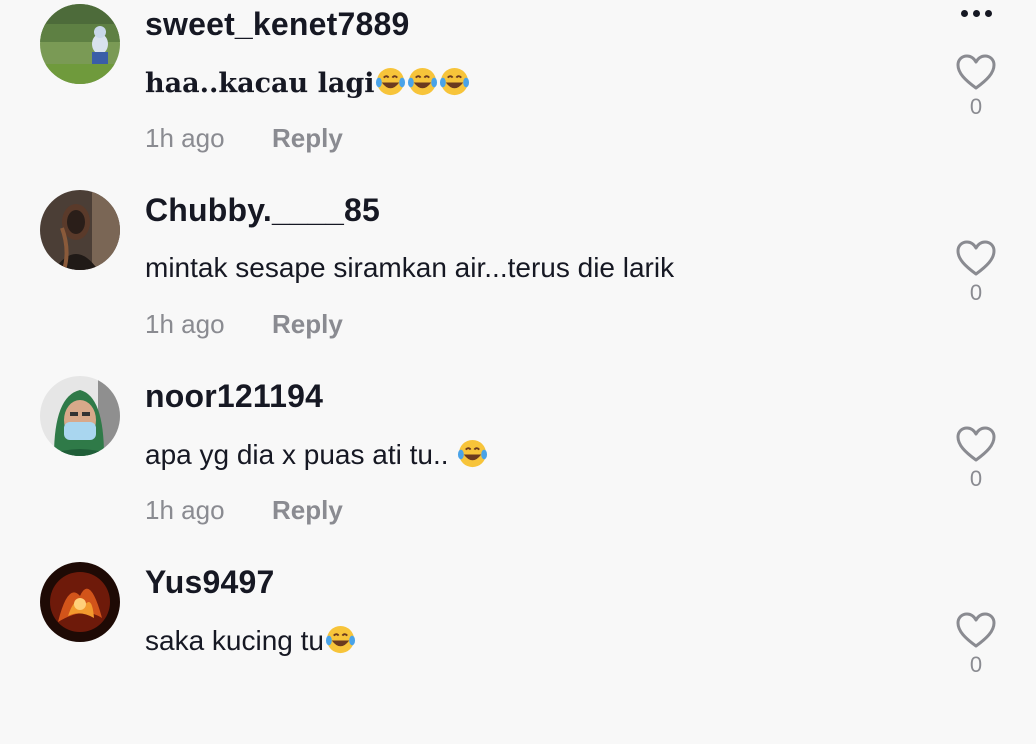 This screenshot has height=744, width=1036. I want to click on comment-text: apa yg dia x puas ati tu.., so click(316, 454).